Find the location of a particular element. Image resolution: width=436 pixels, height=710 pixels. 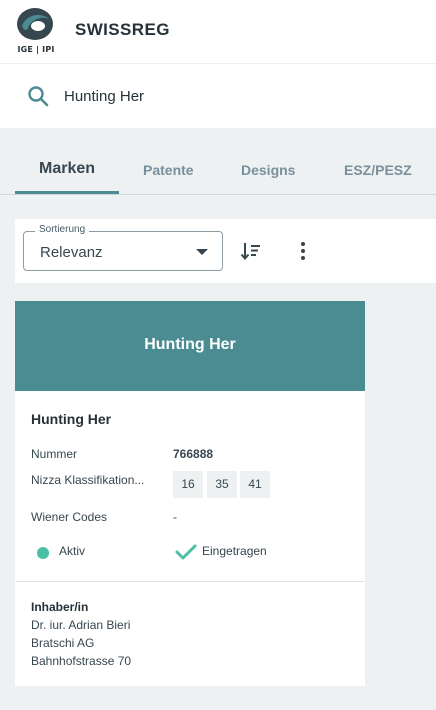

tab-marken: Marken is located at coordinates (67, 169).